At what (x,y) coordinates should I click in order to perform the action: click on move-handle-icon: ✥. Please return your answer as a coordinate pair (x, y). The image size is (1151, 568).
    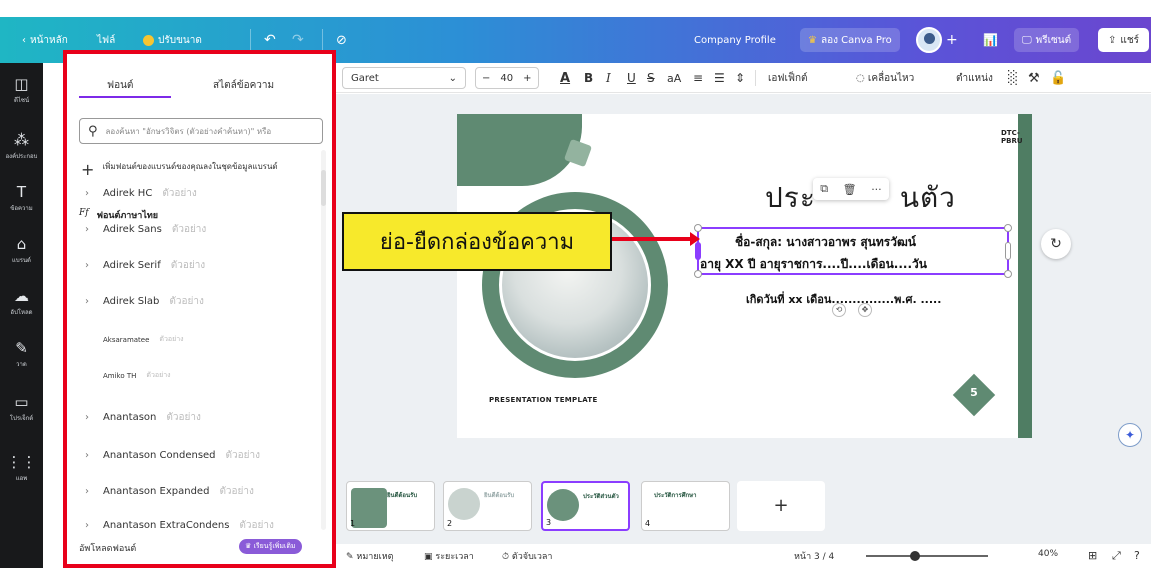
    Looking at the image, I should click on (865, 310).